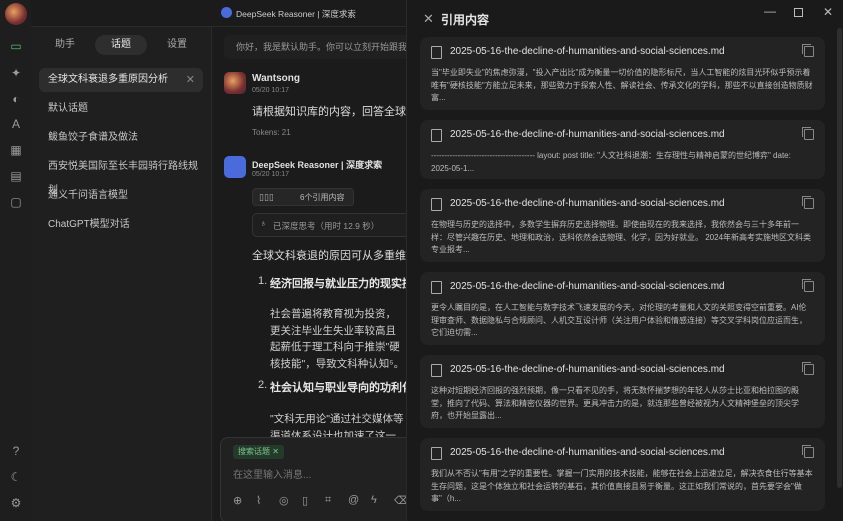  I want to click on thinking-label: 已深度思考（用时 12.9 秒）, so click(326, 226).